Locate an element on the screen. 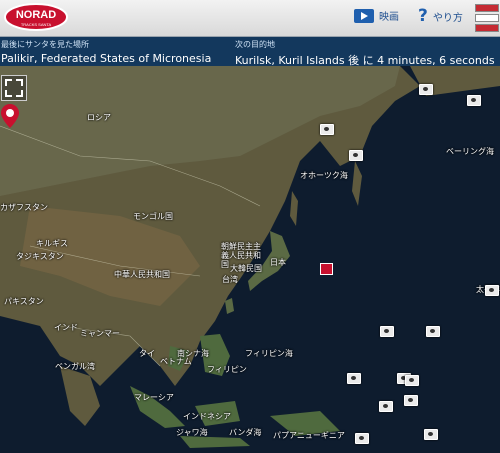 This screenshot has width=500, height=453. map-label-russia: ロシア is located at coordinates (99, 117).